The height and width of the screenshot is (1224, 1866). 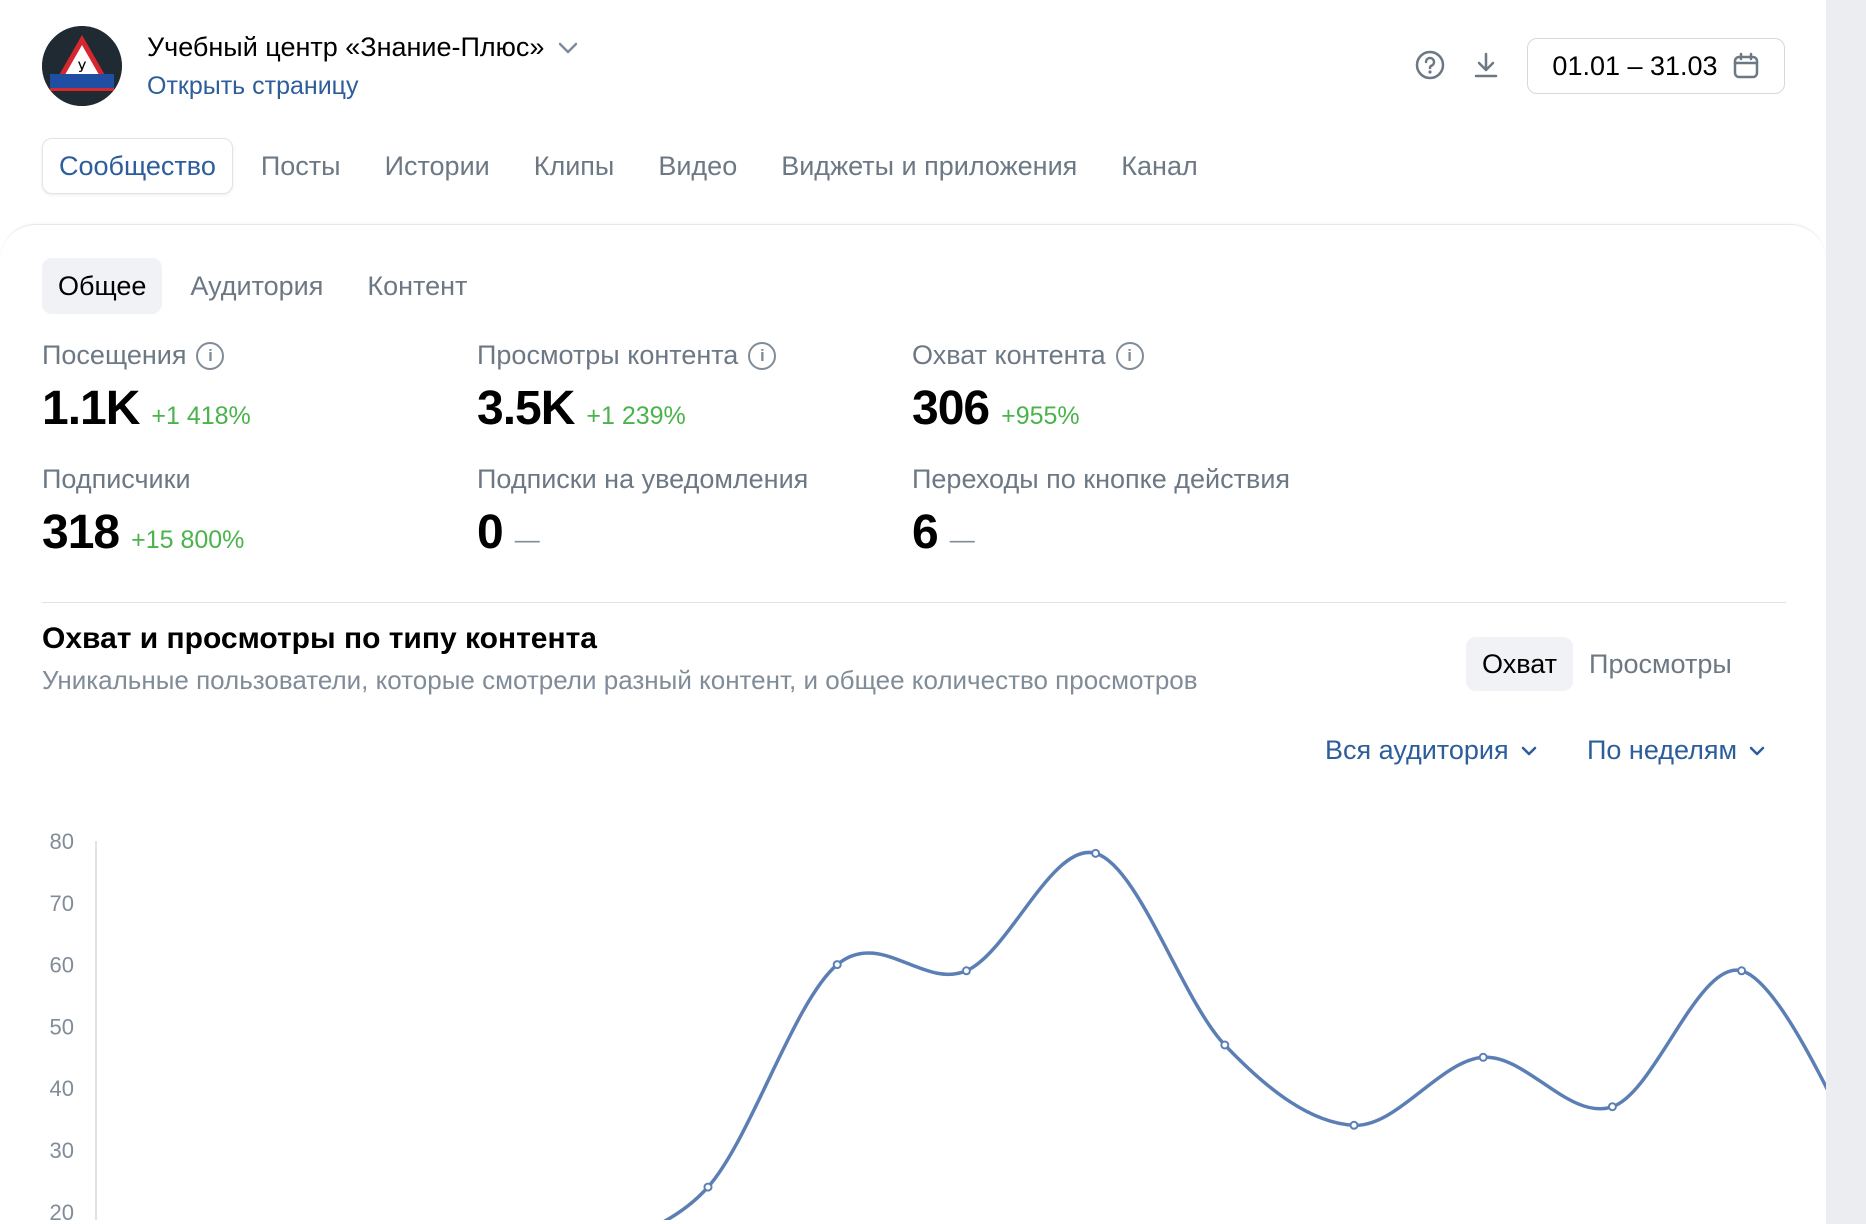 I want to click on stat-value: 0, so click(x=490, y=532).